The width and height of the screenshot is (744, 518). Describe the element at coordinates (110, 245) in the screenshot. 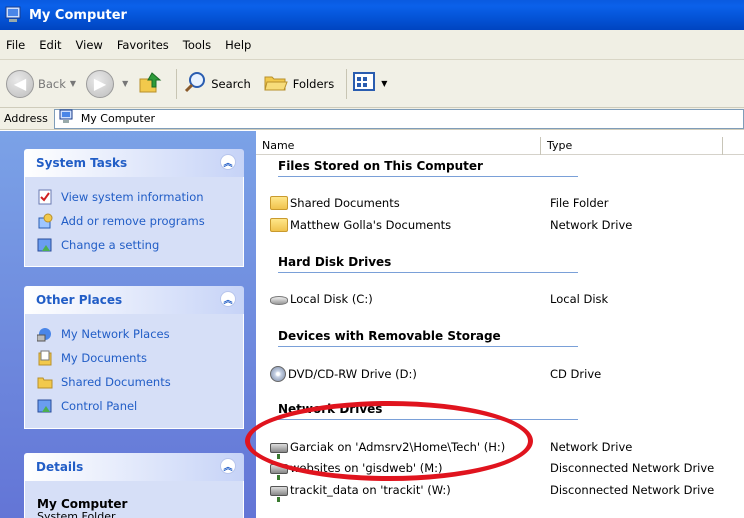

I see `task-label: Change a setting` at that location.